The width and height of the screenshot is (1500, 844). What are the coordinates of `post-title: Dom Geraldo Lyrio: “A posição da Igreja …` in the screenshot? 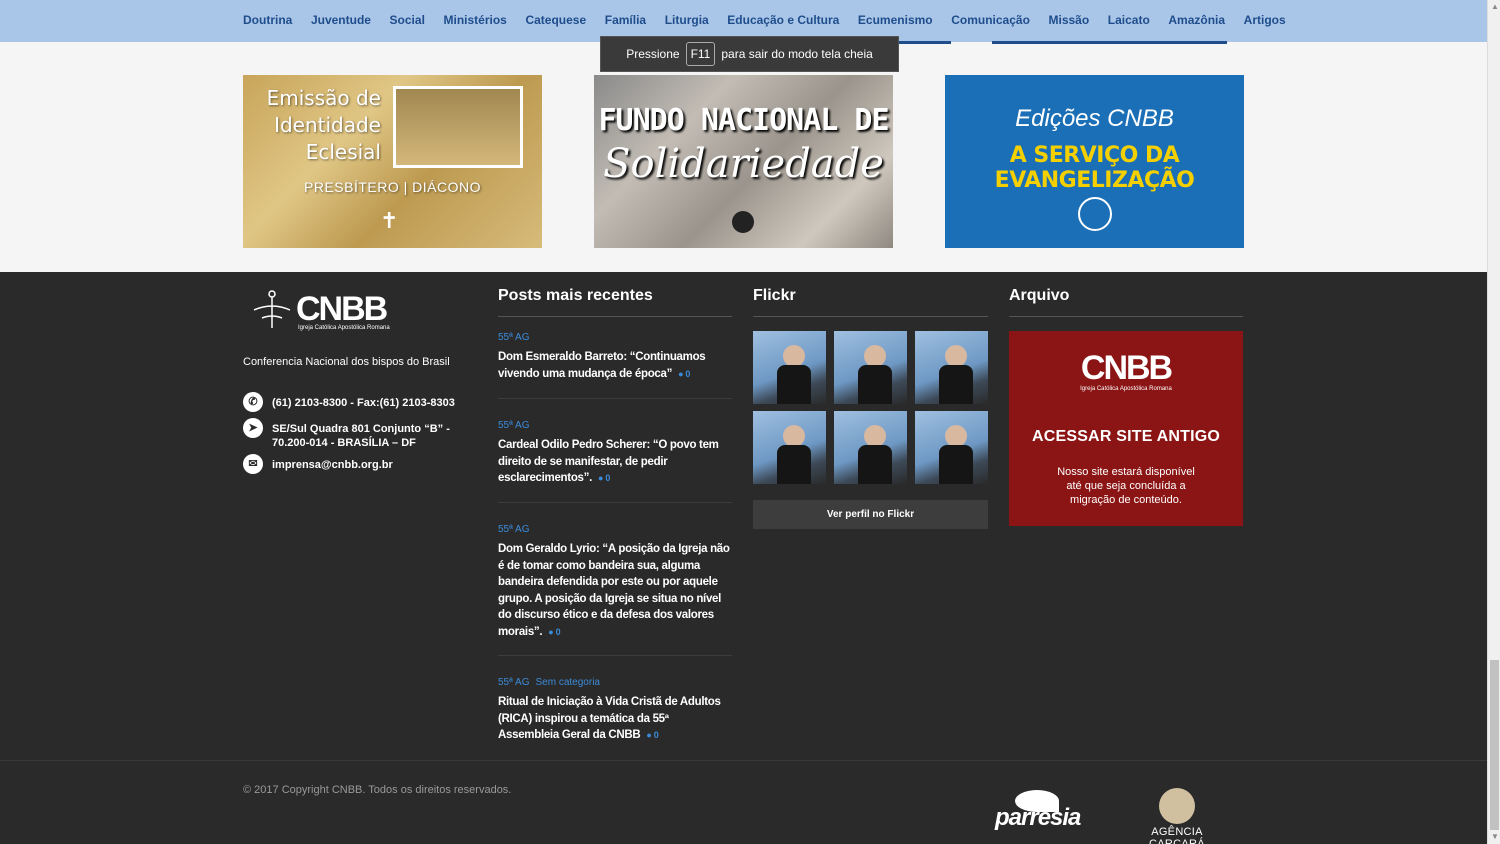 It's located at (615, 590).